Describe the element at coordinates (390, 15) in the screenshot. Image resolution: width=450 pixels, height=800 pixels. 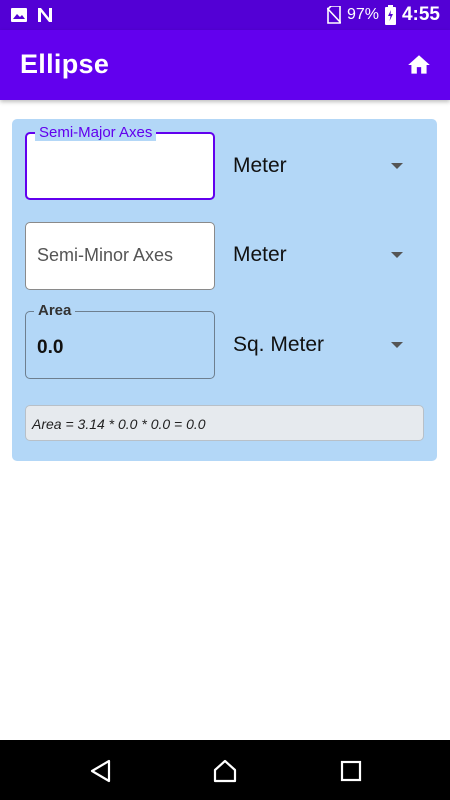
I see `battery-charging-icon` at that location.